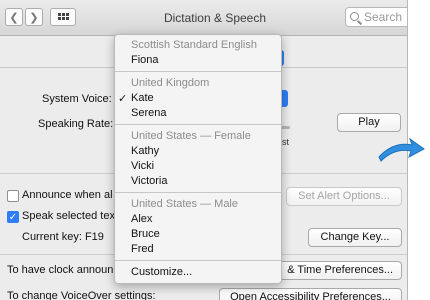 The width and height of the screenshot is (430, 300). What do you see at coordinates (191, 136) in the screenshot?
I see `menu-header-us-female: United States — Female` at bounding box center [191, 136].